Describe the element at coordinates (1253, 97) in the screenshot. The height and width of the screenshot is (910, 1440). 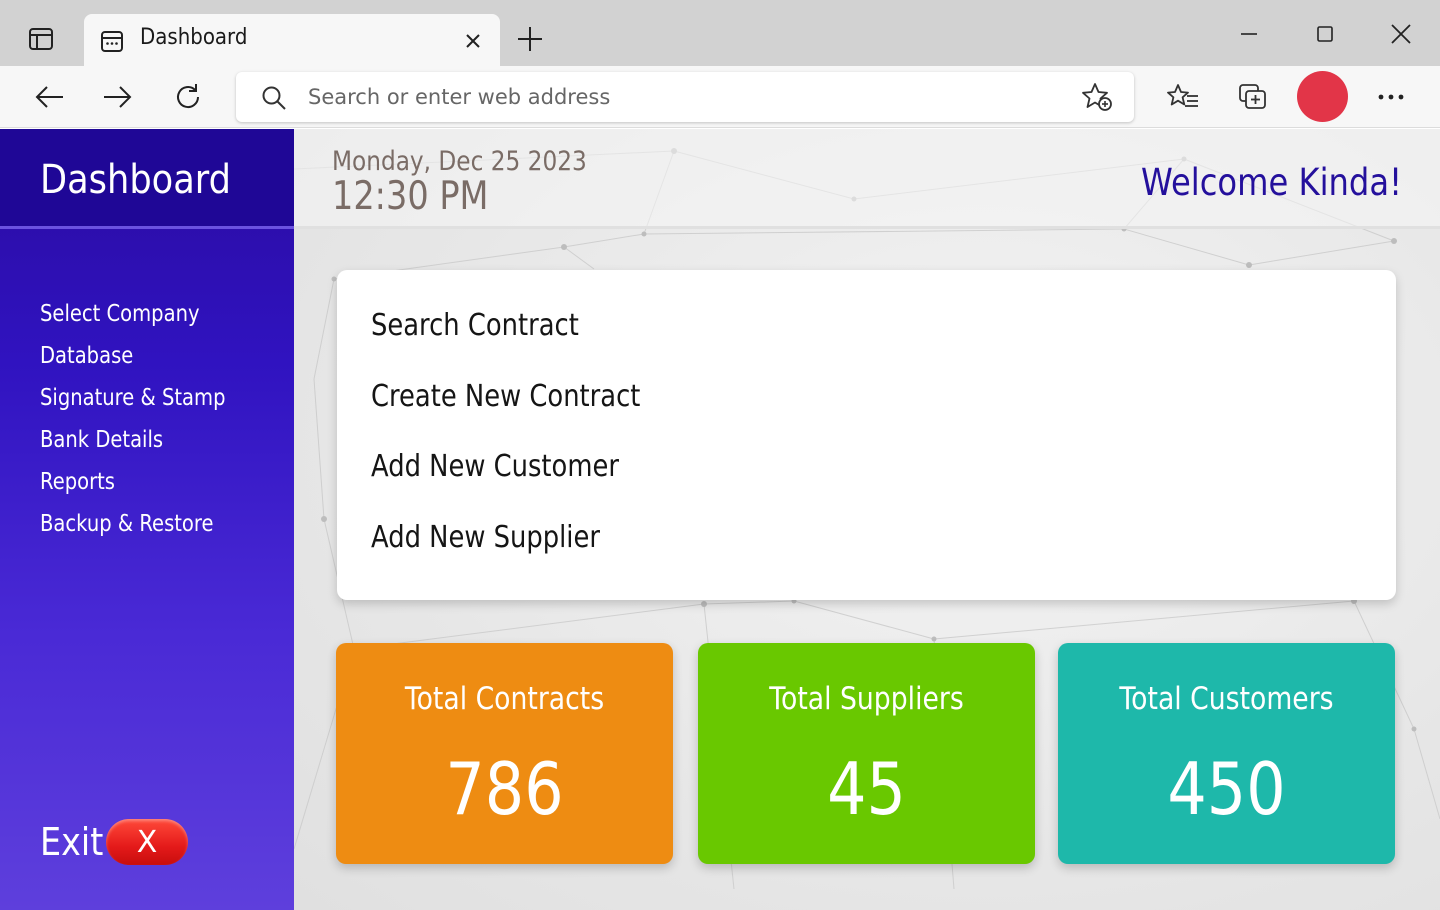
I see `collections-icon` at that location.